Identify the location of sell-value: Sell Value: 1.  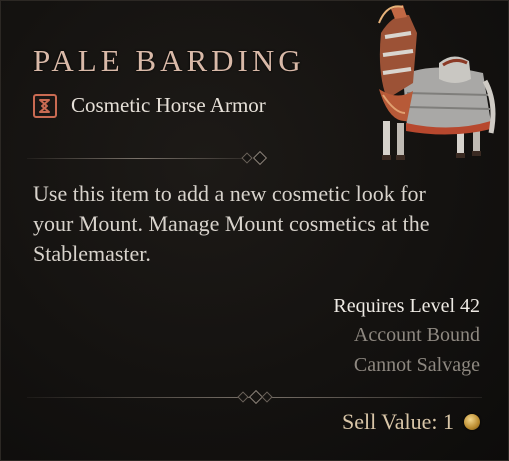
(411, 422).